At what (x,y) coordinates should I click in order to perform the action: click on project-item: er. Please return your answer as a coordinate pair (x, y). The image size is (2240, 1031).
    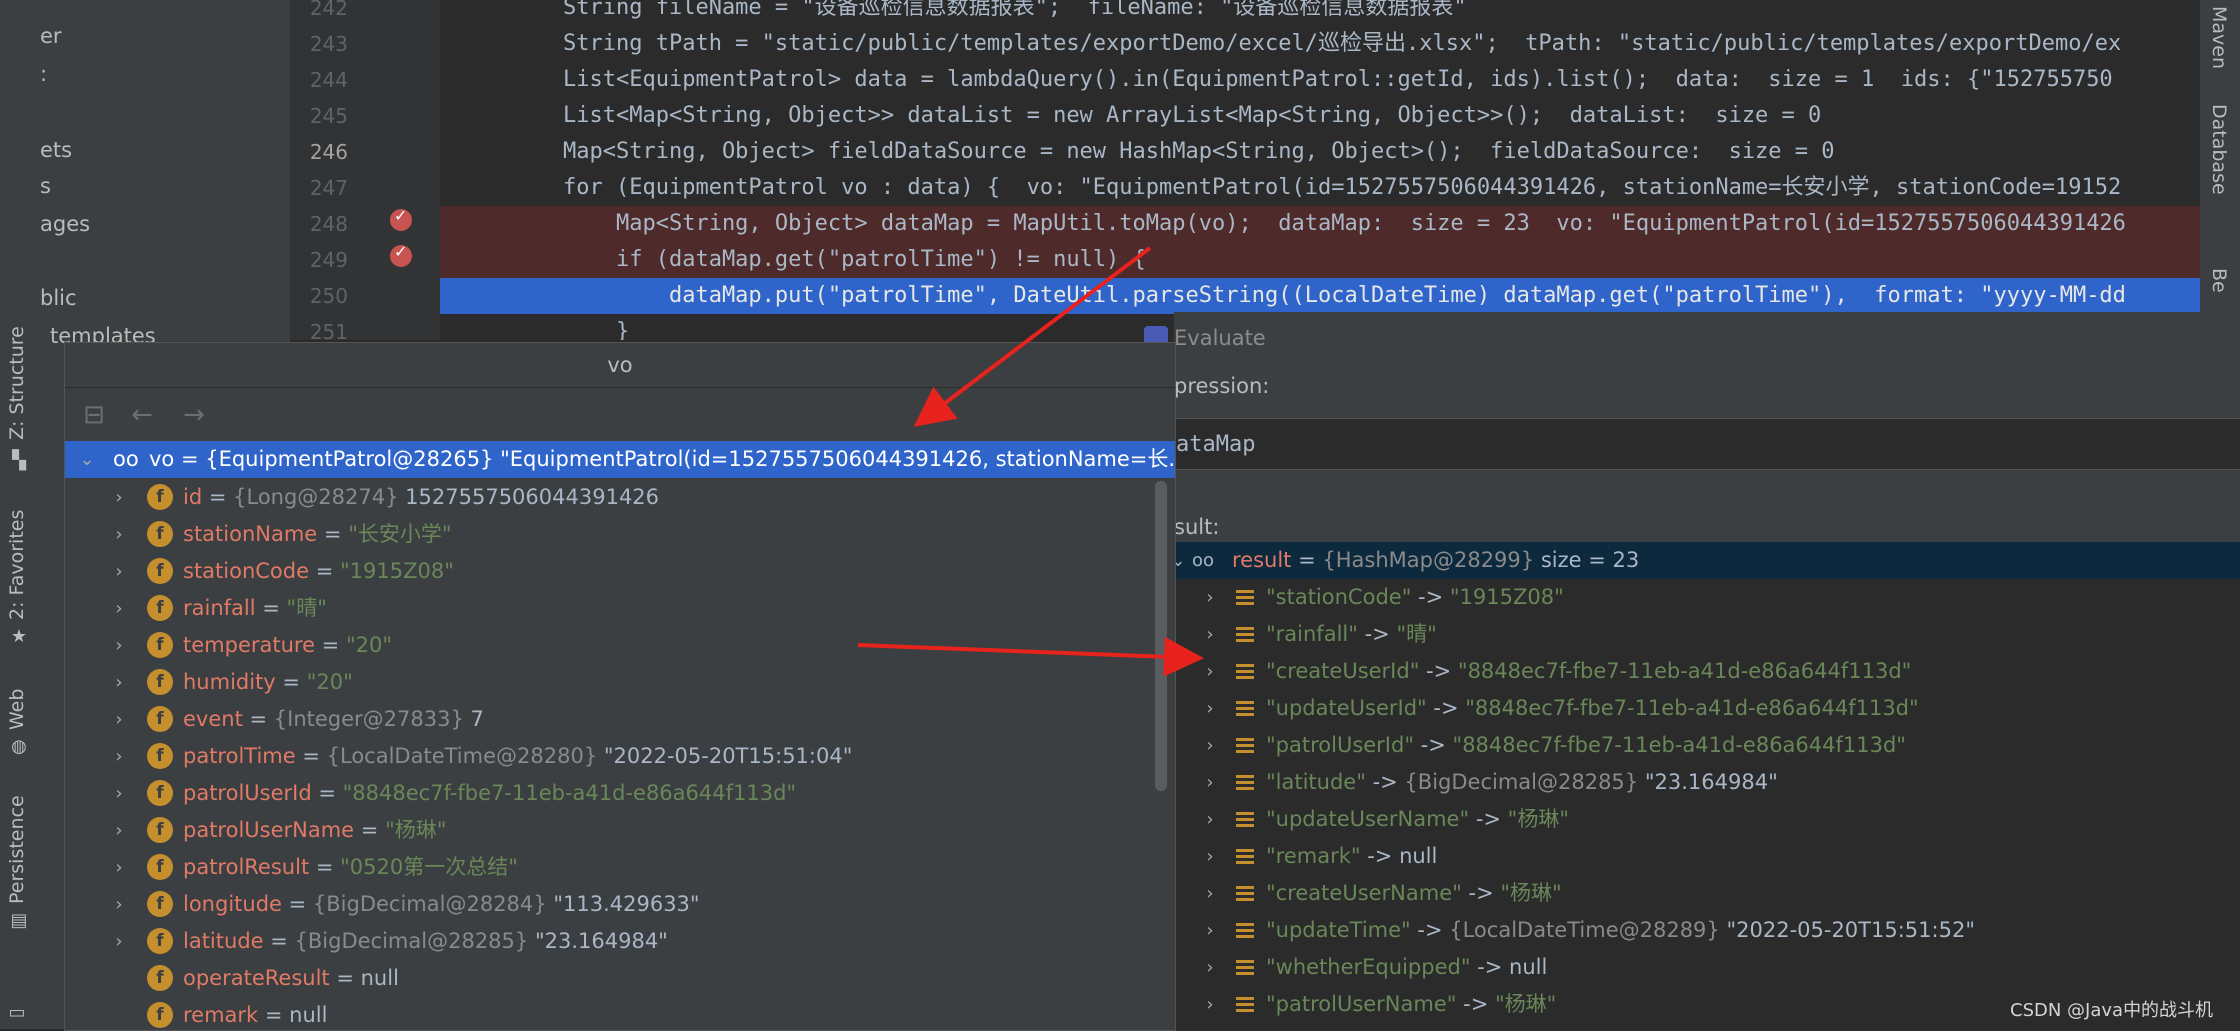
    Looking at the image, I should click on (51, 36).